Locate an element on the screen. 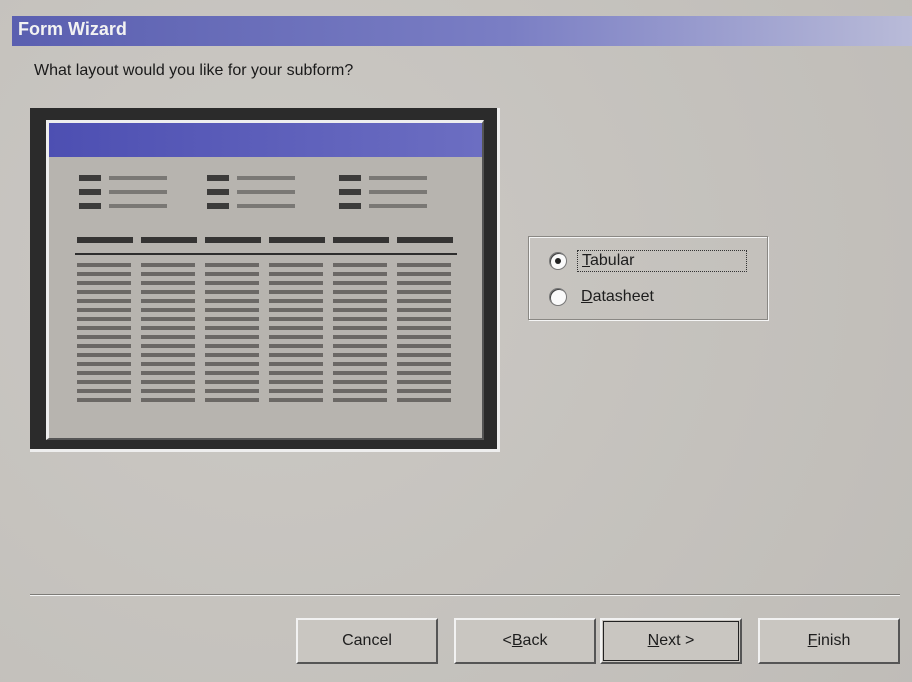 This screenshot has width=912, height=682. layout-option-group: Tabular Datasheet is located at coordinates (648, 278).